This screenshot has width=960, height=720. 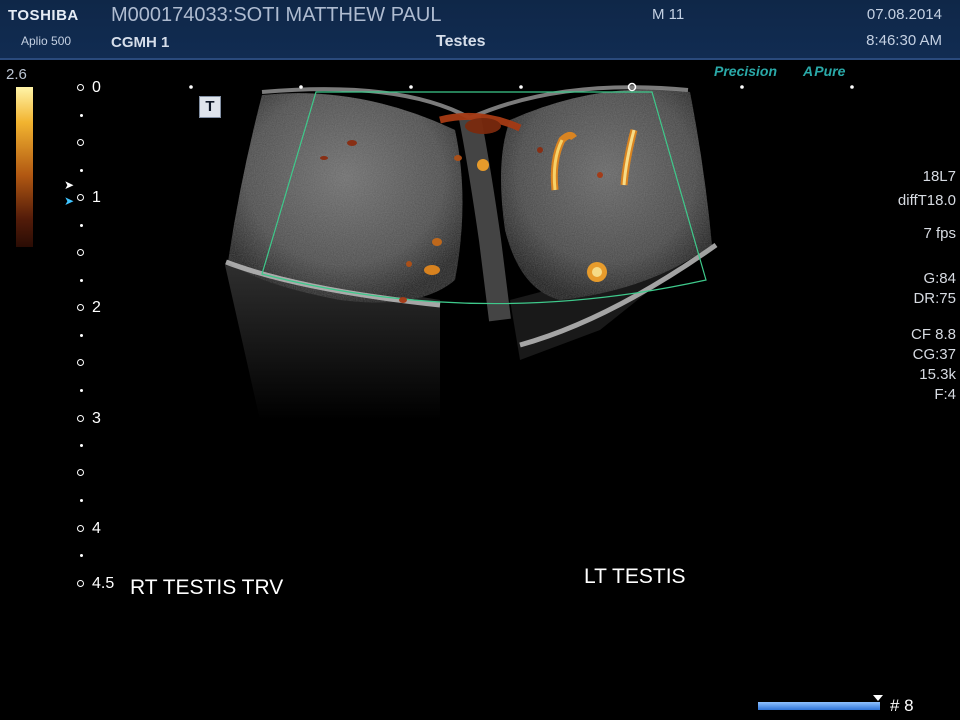 I want to click on dynamic-range-value: DR:75, so click(x=934, y=298).